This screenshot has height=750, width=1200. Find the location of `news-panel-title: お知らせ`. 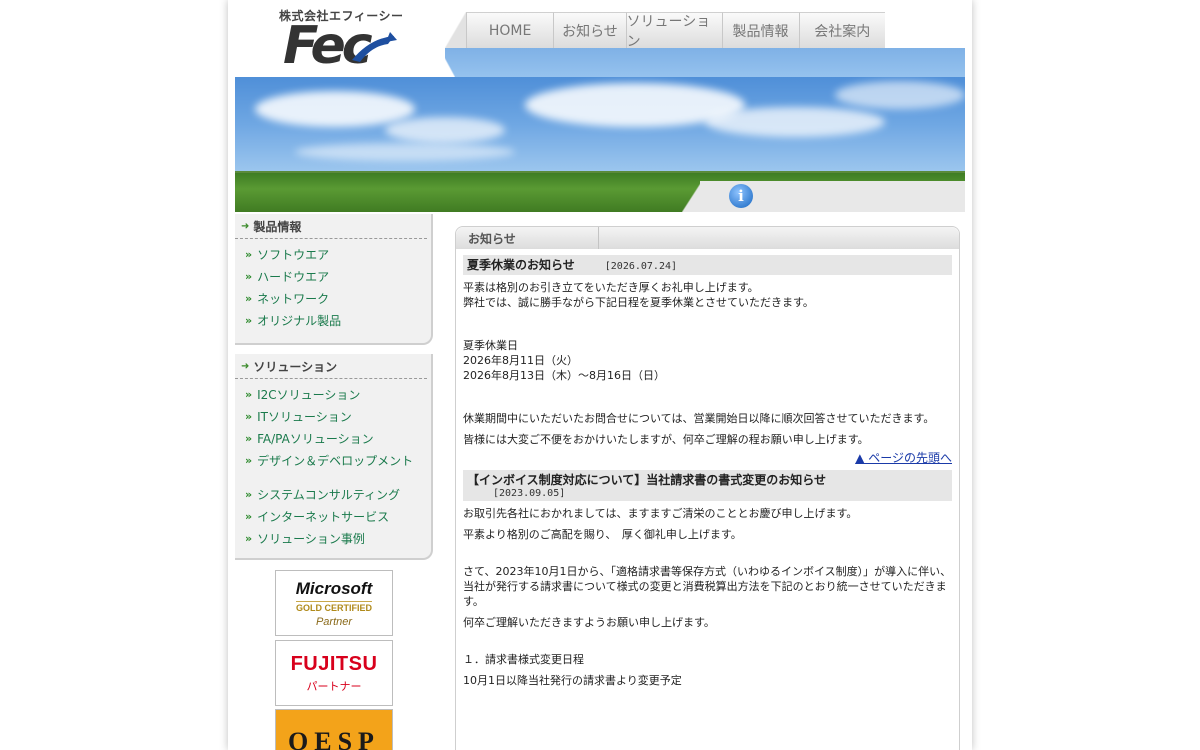

news-panel-title: お知らせ is located at coordinates (527, 238).